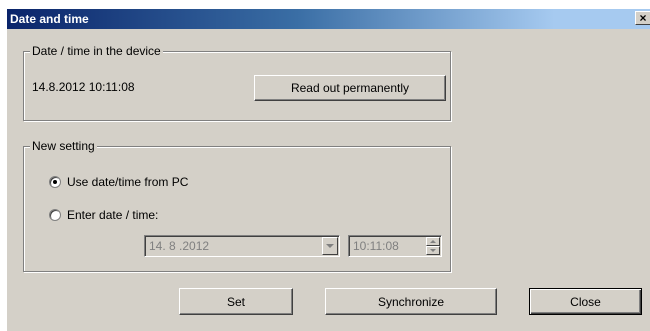  What do you see at coordinates (376, 246) in the screenshot?
I see `time-picker-value: 10:11:08` at bounding box center [376, 246].